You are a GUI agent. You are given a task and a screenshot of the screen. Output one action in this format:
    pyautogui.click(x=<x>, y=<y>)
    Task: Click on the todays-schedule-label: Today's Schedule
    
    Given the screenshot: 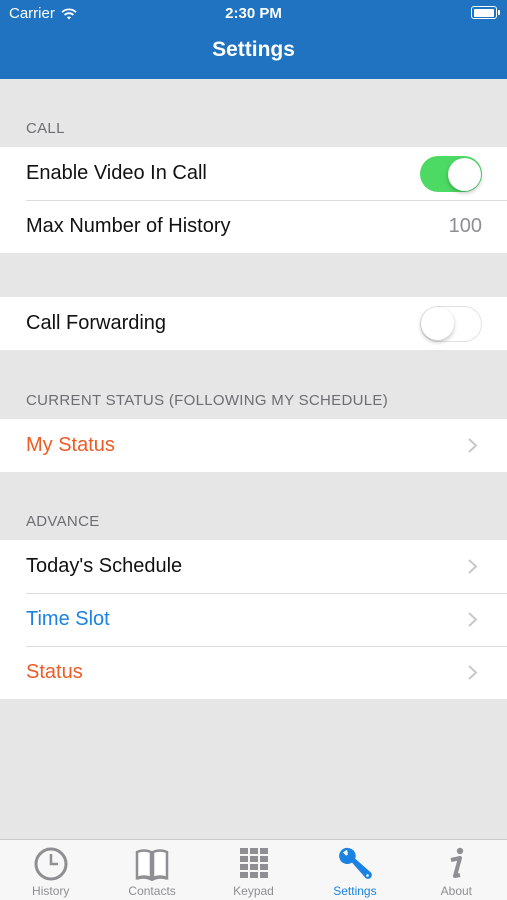 What is the action you would take?
    pyautogui.click(x=104, y=566)
    